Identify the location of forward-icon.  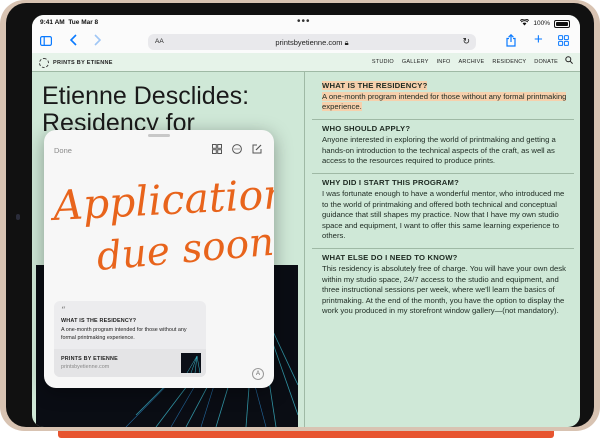
(98, 42).